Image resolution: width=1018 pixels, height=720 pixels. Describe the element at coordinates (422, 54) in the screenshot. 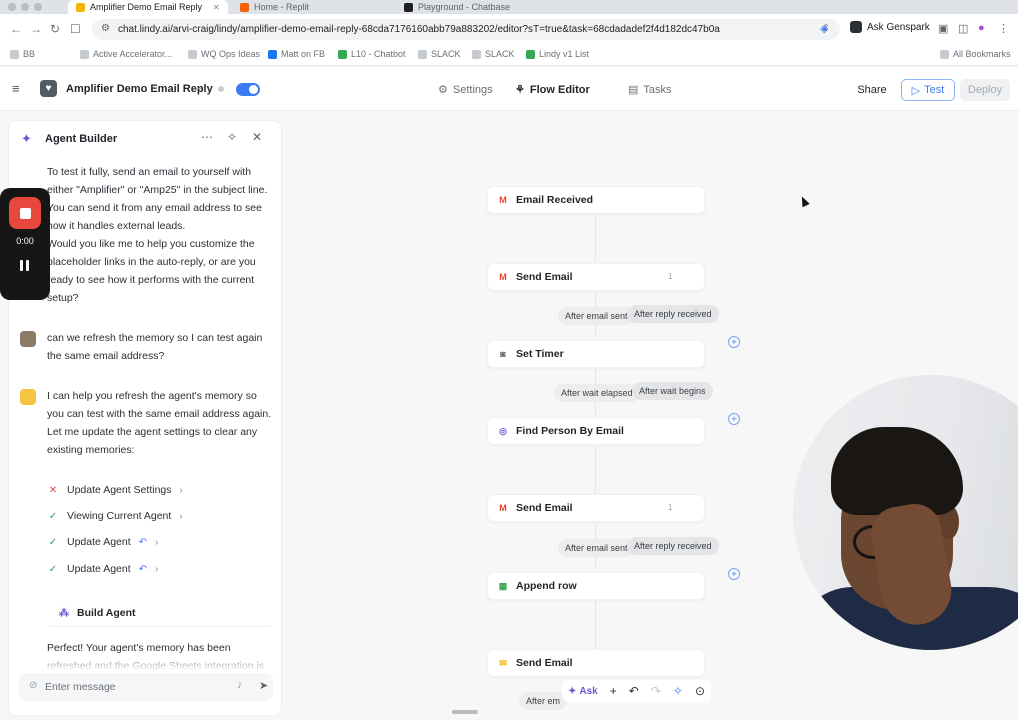

I see `slack-icon` at that location.